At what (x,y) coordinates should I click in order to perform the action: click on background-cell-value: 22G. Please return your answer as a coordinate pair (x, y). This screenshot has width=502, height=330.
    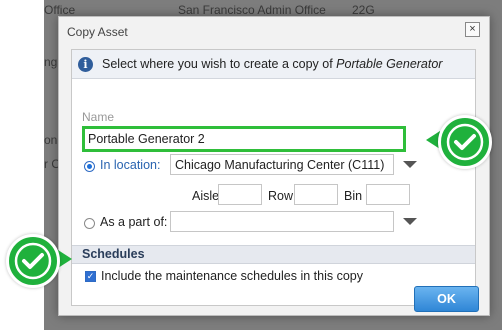
    Looking at the image, I should click on (363, 10).